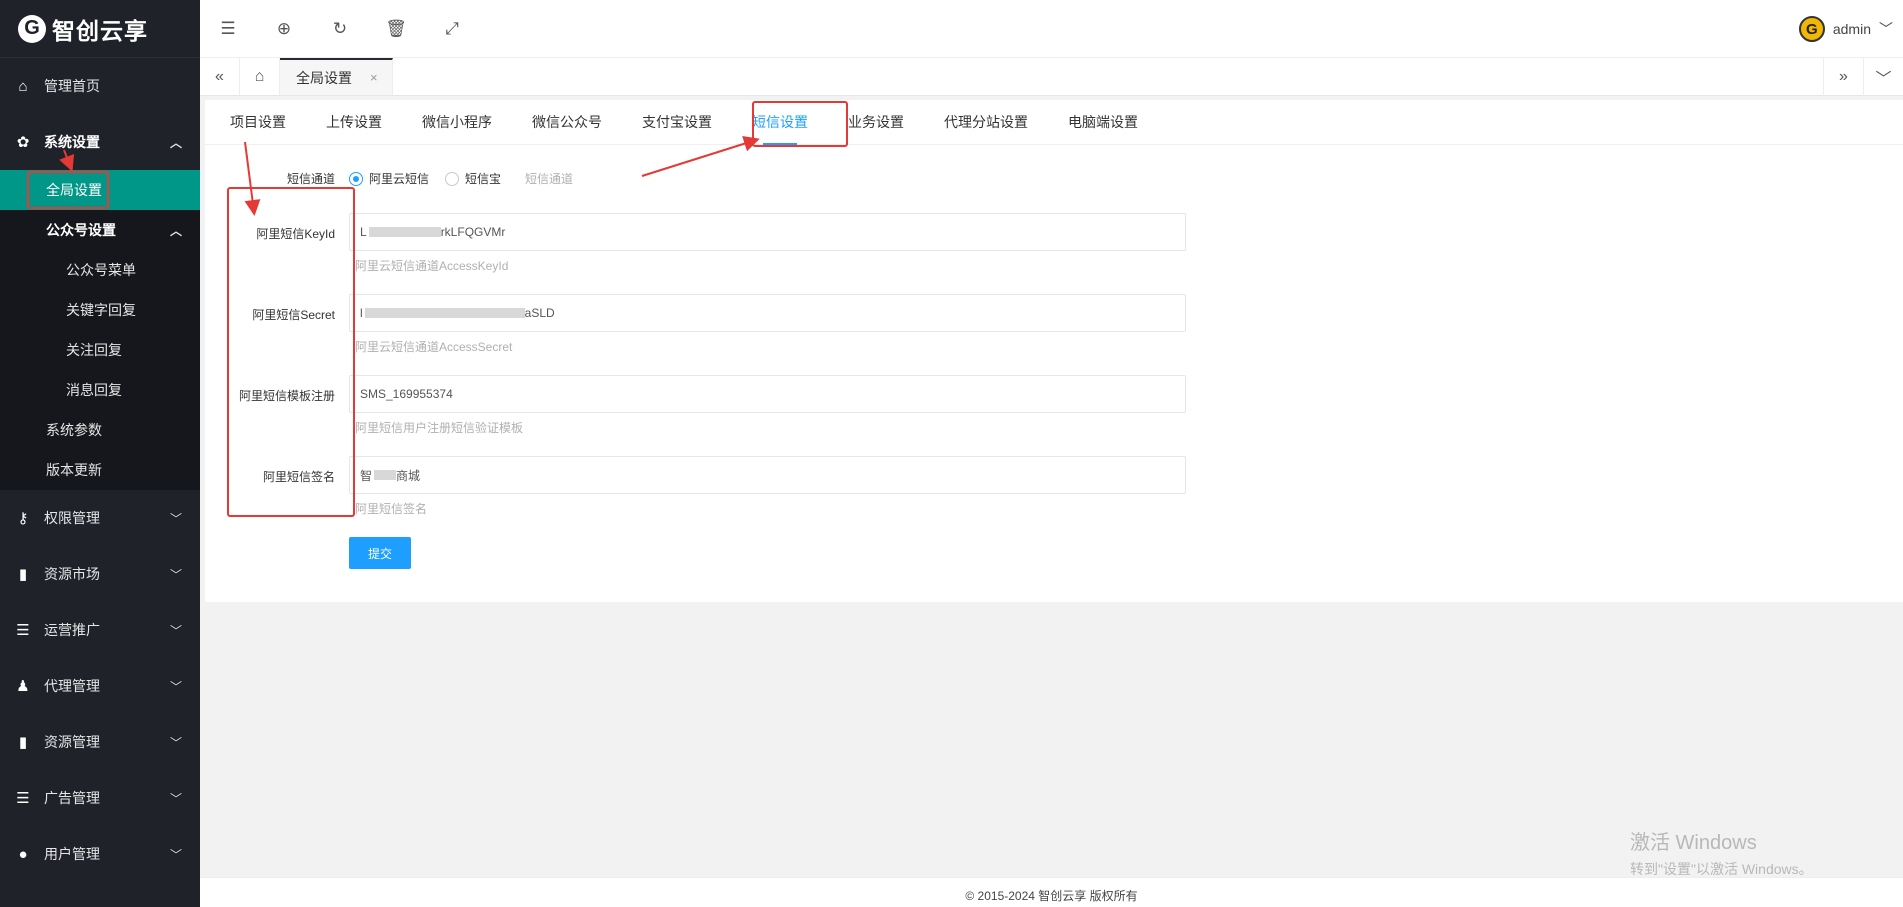 This screenshot has height=907, width=1903. Describe the element at coordinates (293, 315) in the screenshot. I see `field-label: 阿里短信Secret` at that location.